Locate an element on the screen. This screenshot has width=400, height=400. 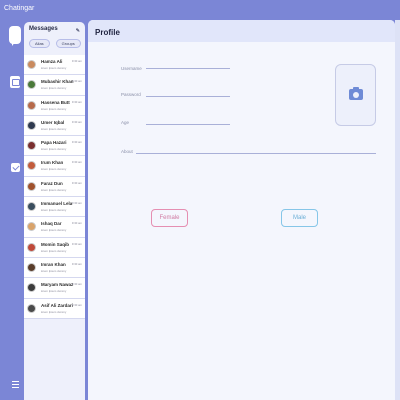
contact-row: Faraz Dun lorem Ipsum dummy 9:30 am is located at coordinates (54, 187).